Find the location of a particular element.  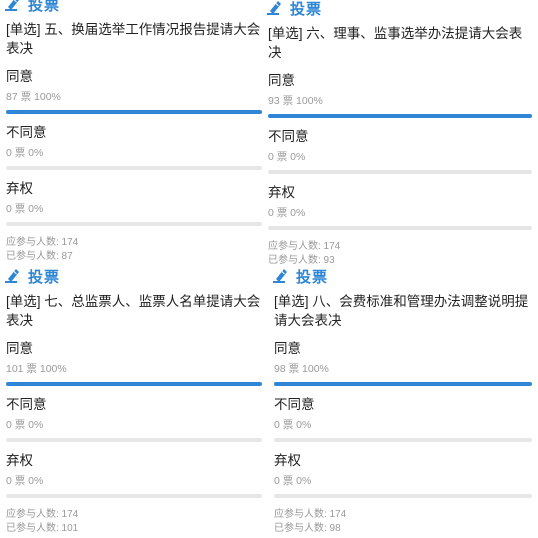

question-text: [单选] 八、会费标准和管理办法调整说明提请大会表决 is located at coordinates (401, 311).